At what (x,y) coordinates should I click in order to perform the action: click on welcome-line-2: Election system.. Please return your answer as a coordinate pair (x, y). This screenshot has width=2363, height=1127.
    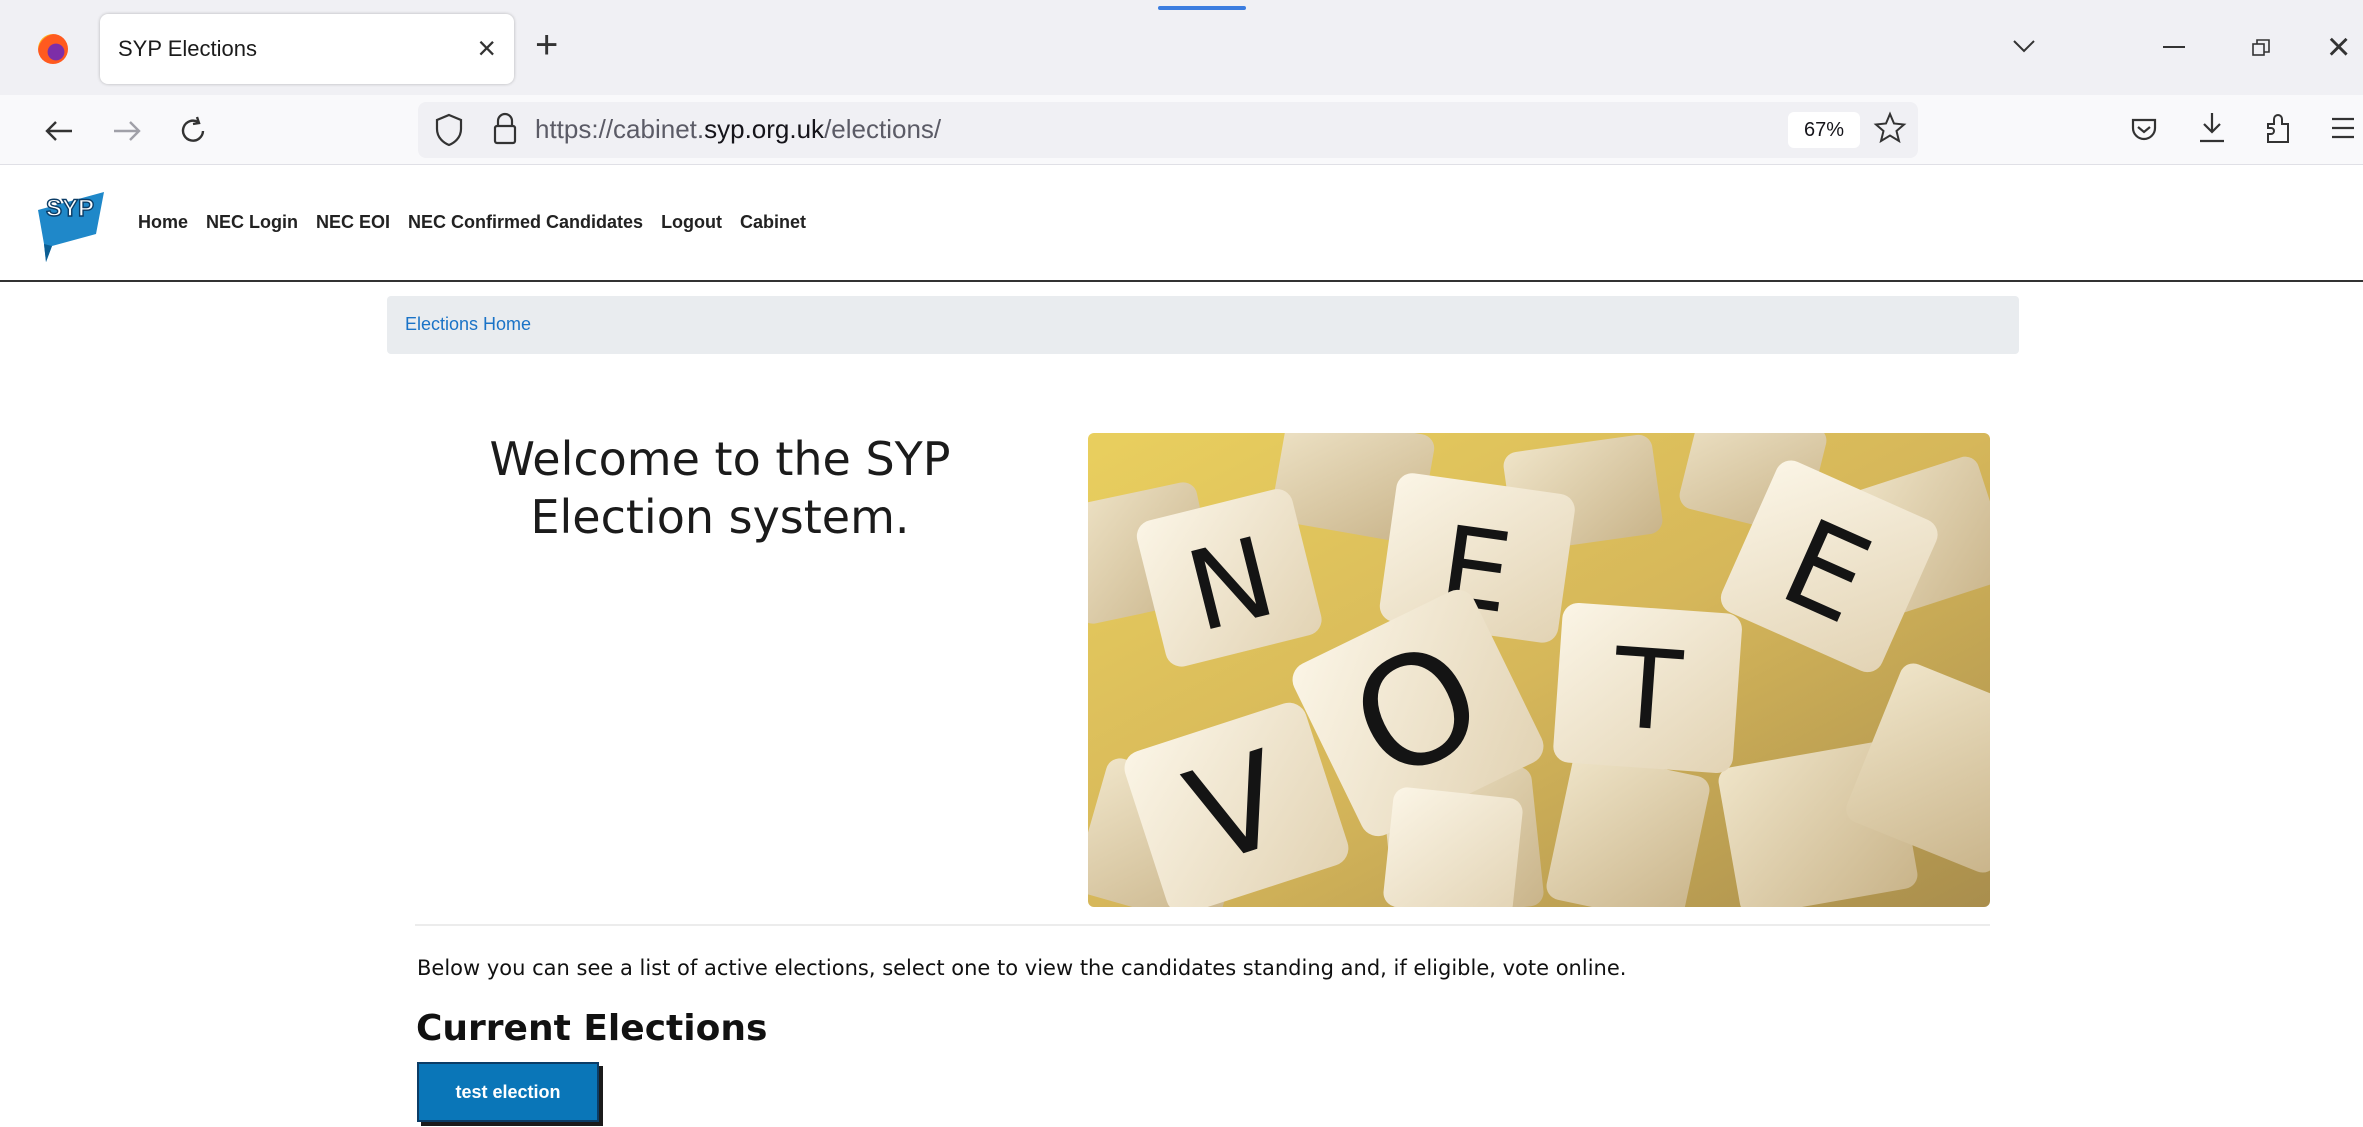
    Looking at the image, I should click on (720, 517).